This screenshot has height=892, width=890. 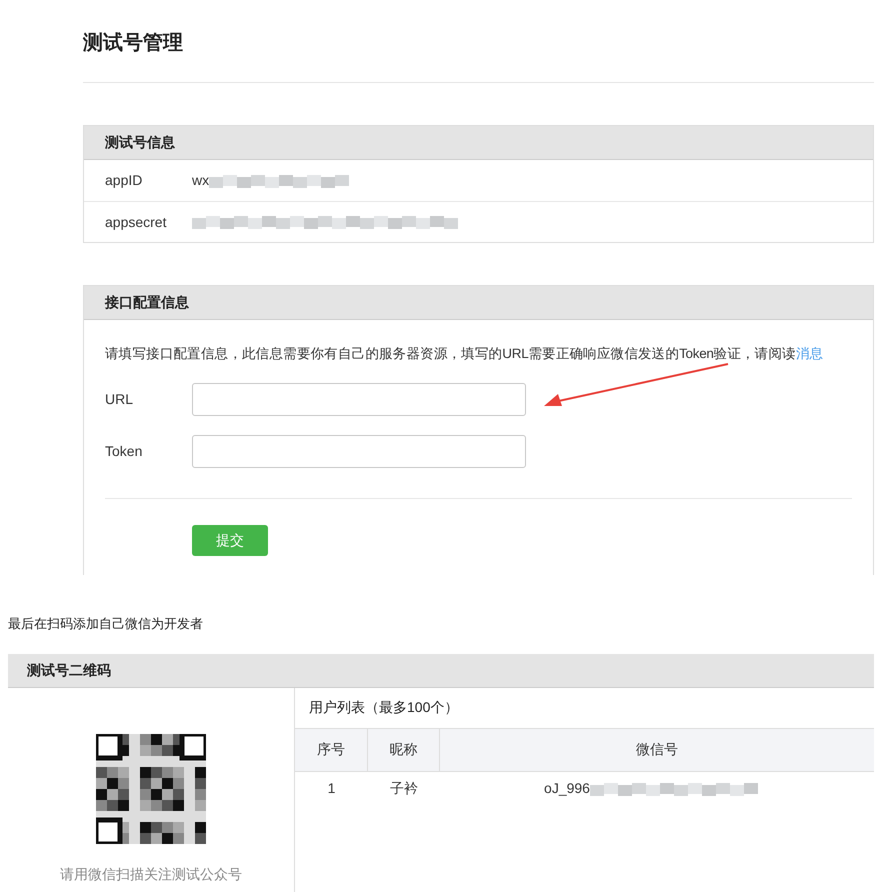 I want to click on column-header: 微信号, so click(x=657, y=749).